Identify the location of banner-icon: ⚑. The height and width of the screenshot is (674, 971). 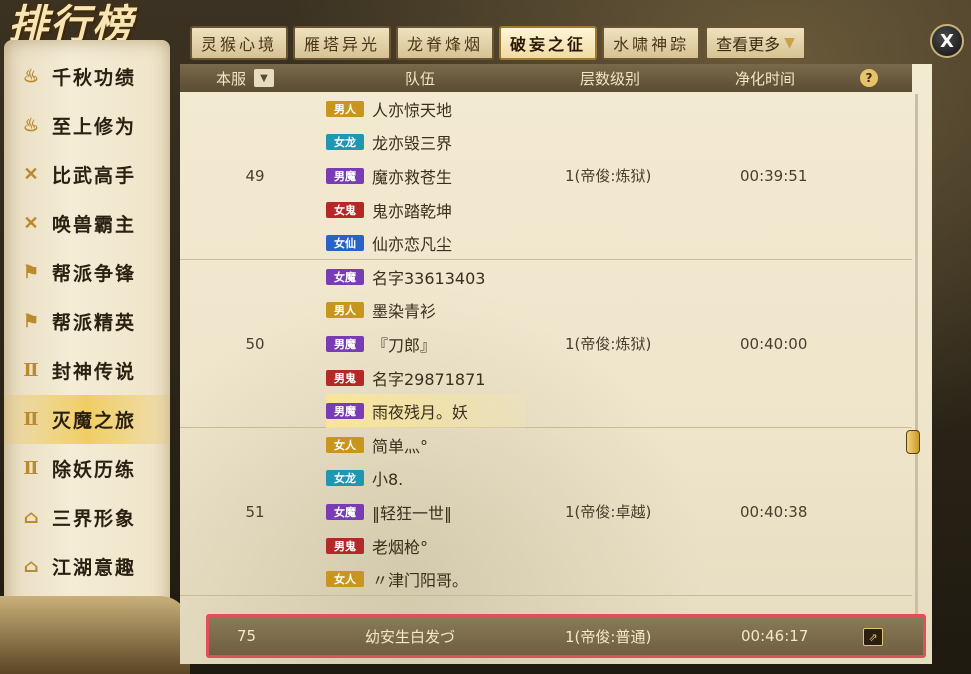
(32, 321).